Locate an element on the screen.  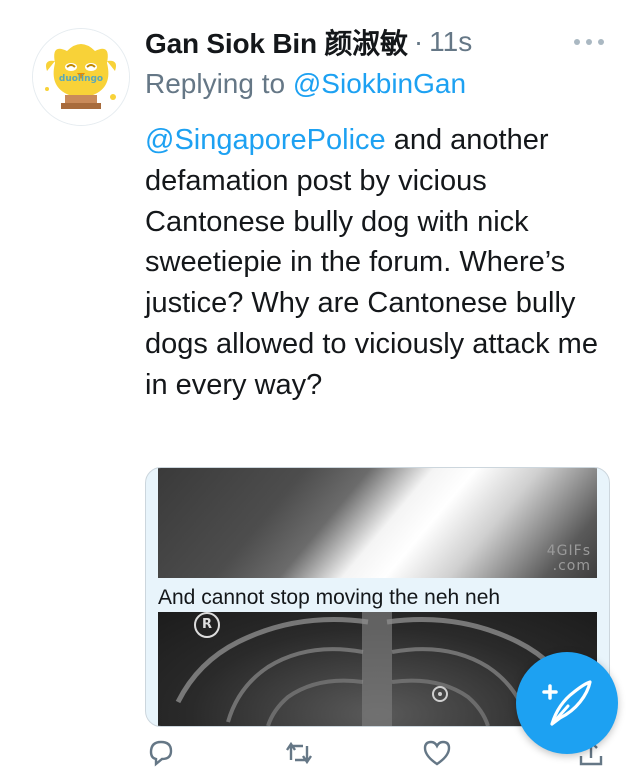
reply-icon is located at coordinates (161, 753).